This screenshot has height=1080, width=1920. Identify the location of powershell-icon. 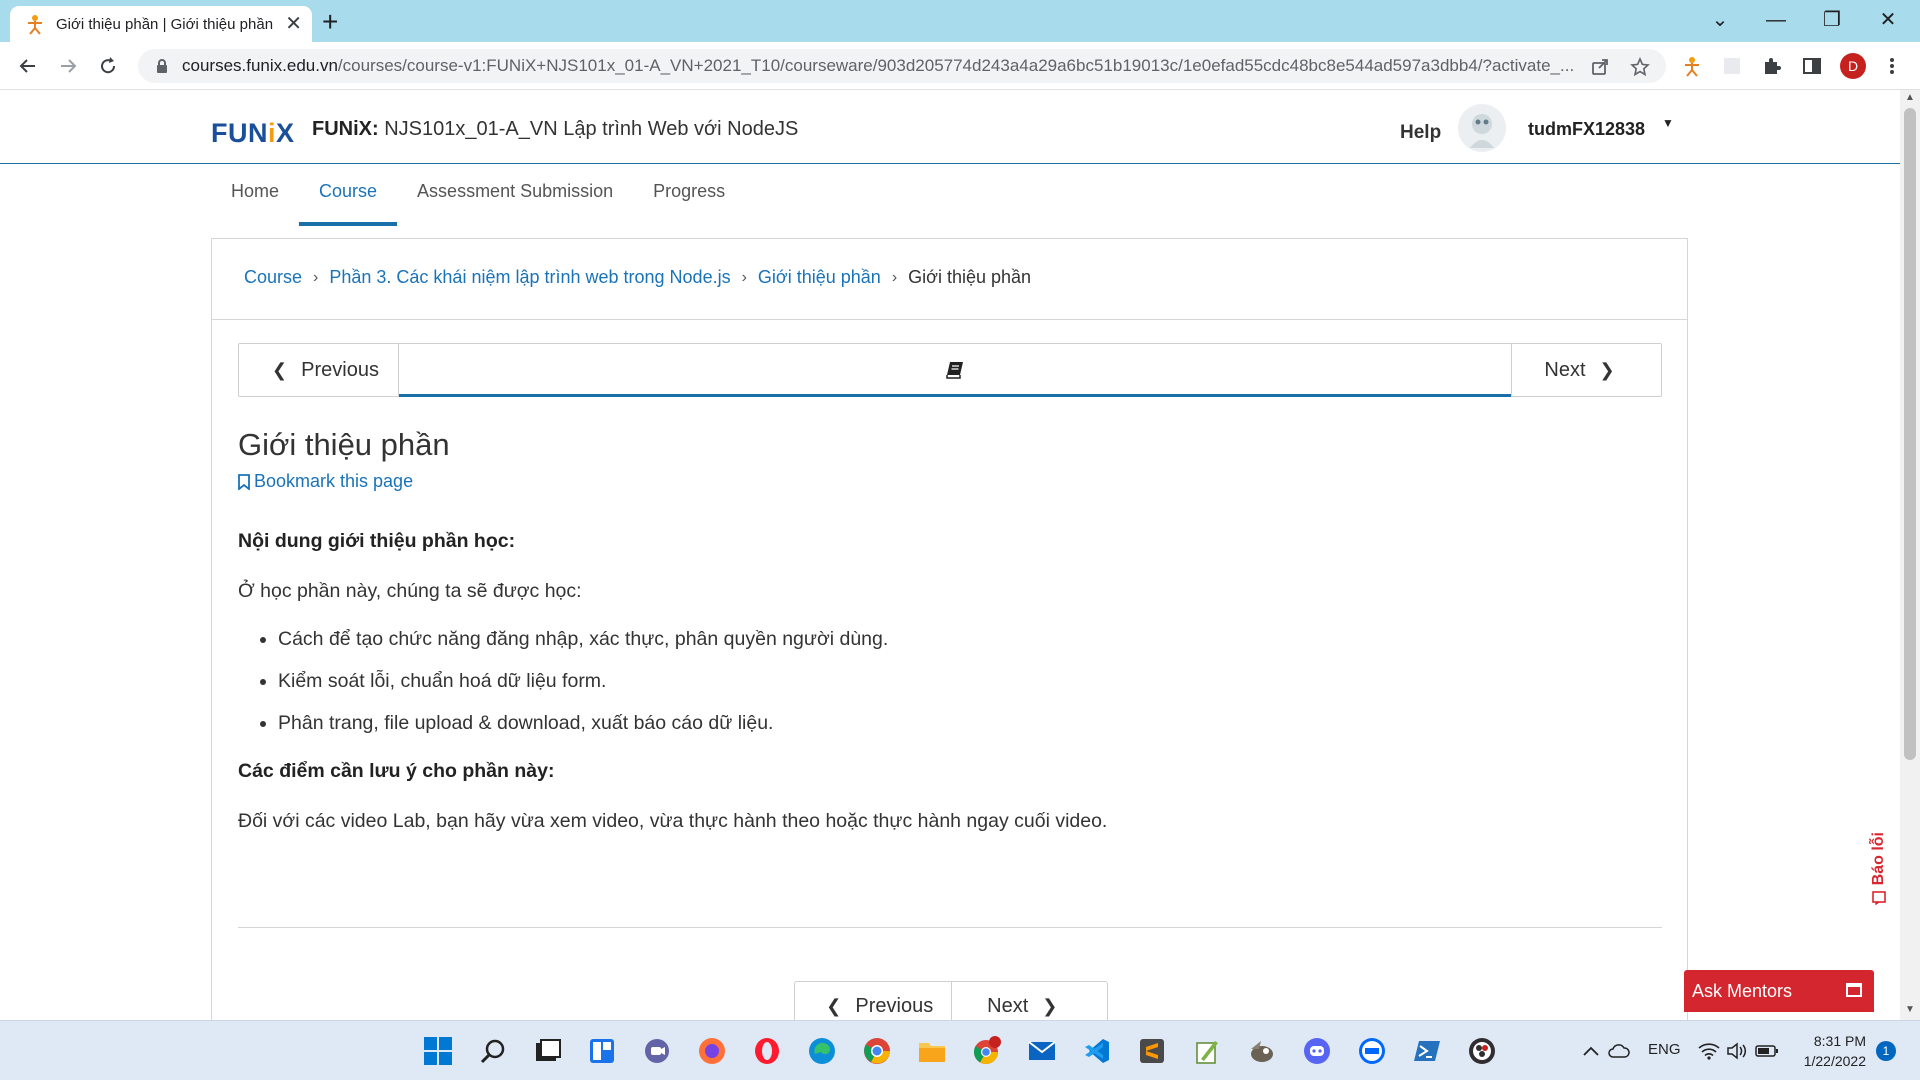
(1427, 1051).